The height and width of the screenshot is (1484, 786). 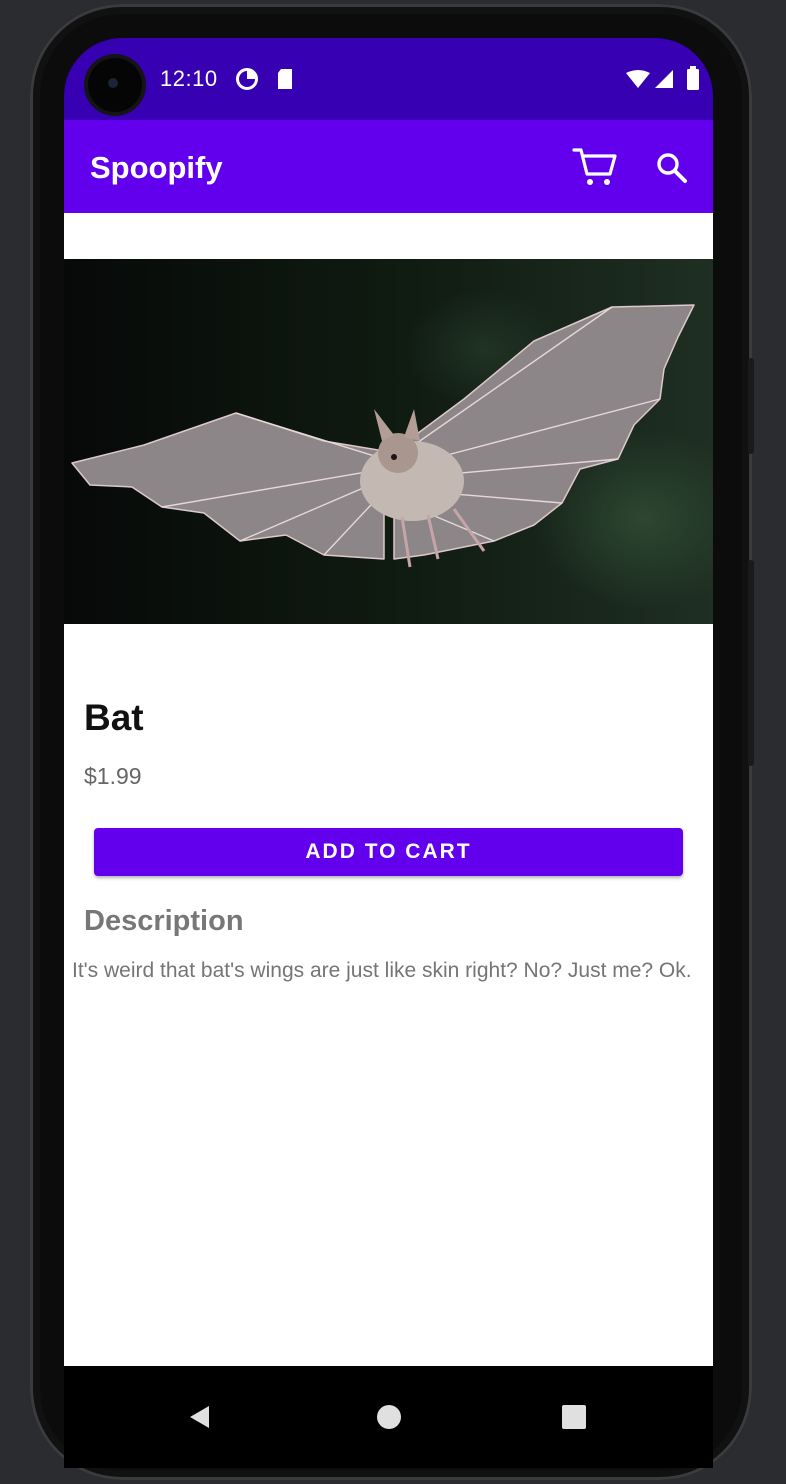 What do you see at coordinates (672, 168) in the screenshot?
I see `search-icon` at bounding box center [672, 168].